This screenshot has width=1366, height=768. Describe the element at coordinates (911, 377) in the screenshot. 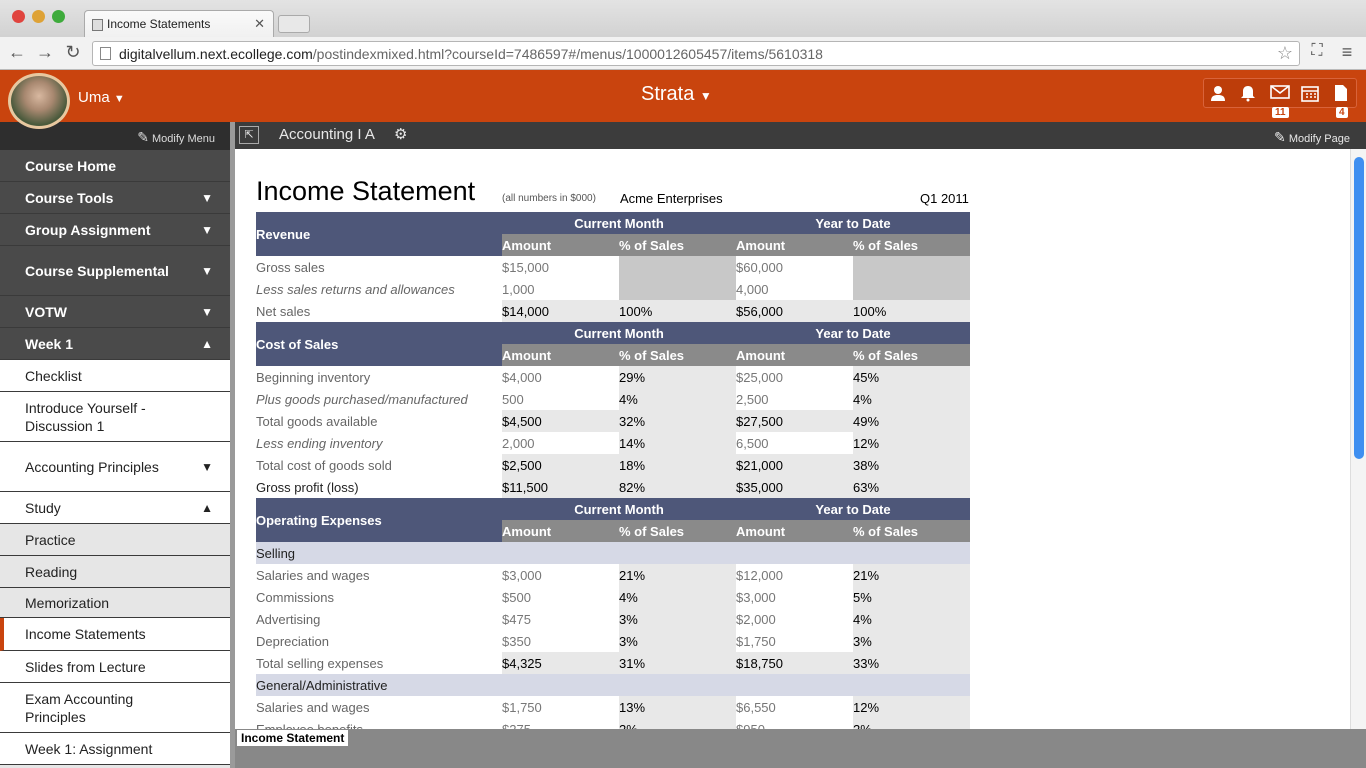

I see `value-cell: 45%` at that location.